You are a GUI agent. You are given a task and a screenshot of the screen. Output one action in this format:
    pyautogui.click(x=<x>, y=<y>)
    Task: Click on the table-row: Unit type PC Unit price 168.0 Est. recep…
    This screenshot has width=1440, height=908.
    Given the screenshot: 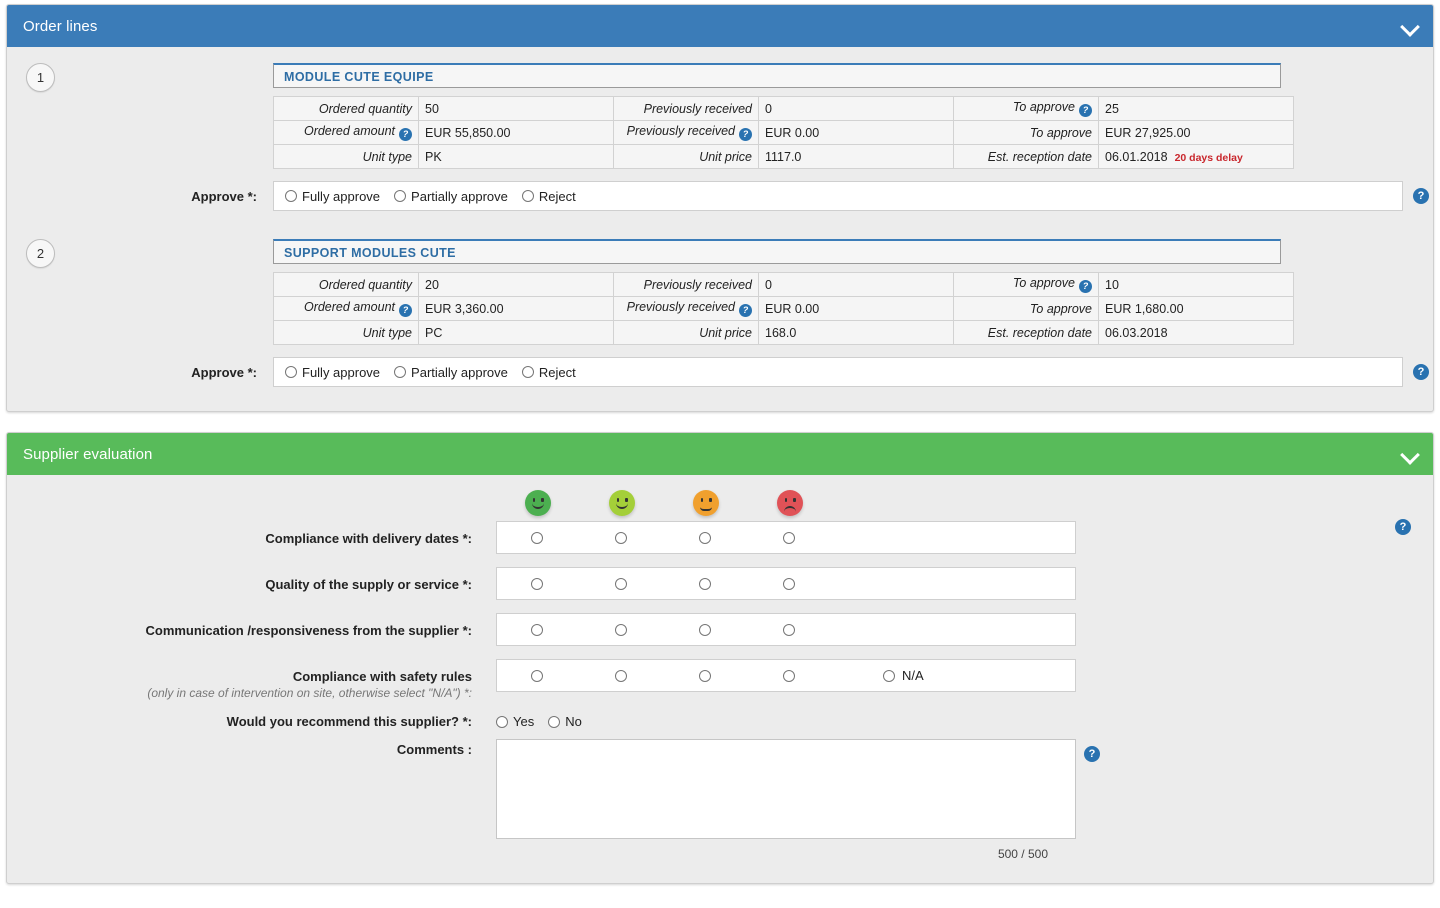 What is the action you would take?
    pyautogui.click(x=783, y=332)
    